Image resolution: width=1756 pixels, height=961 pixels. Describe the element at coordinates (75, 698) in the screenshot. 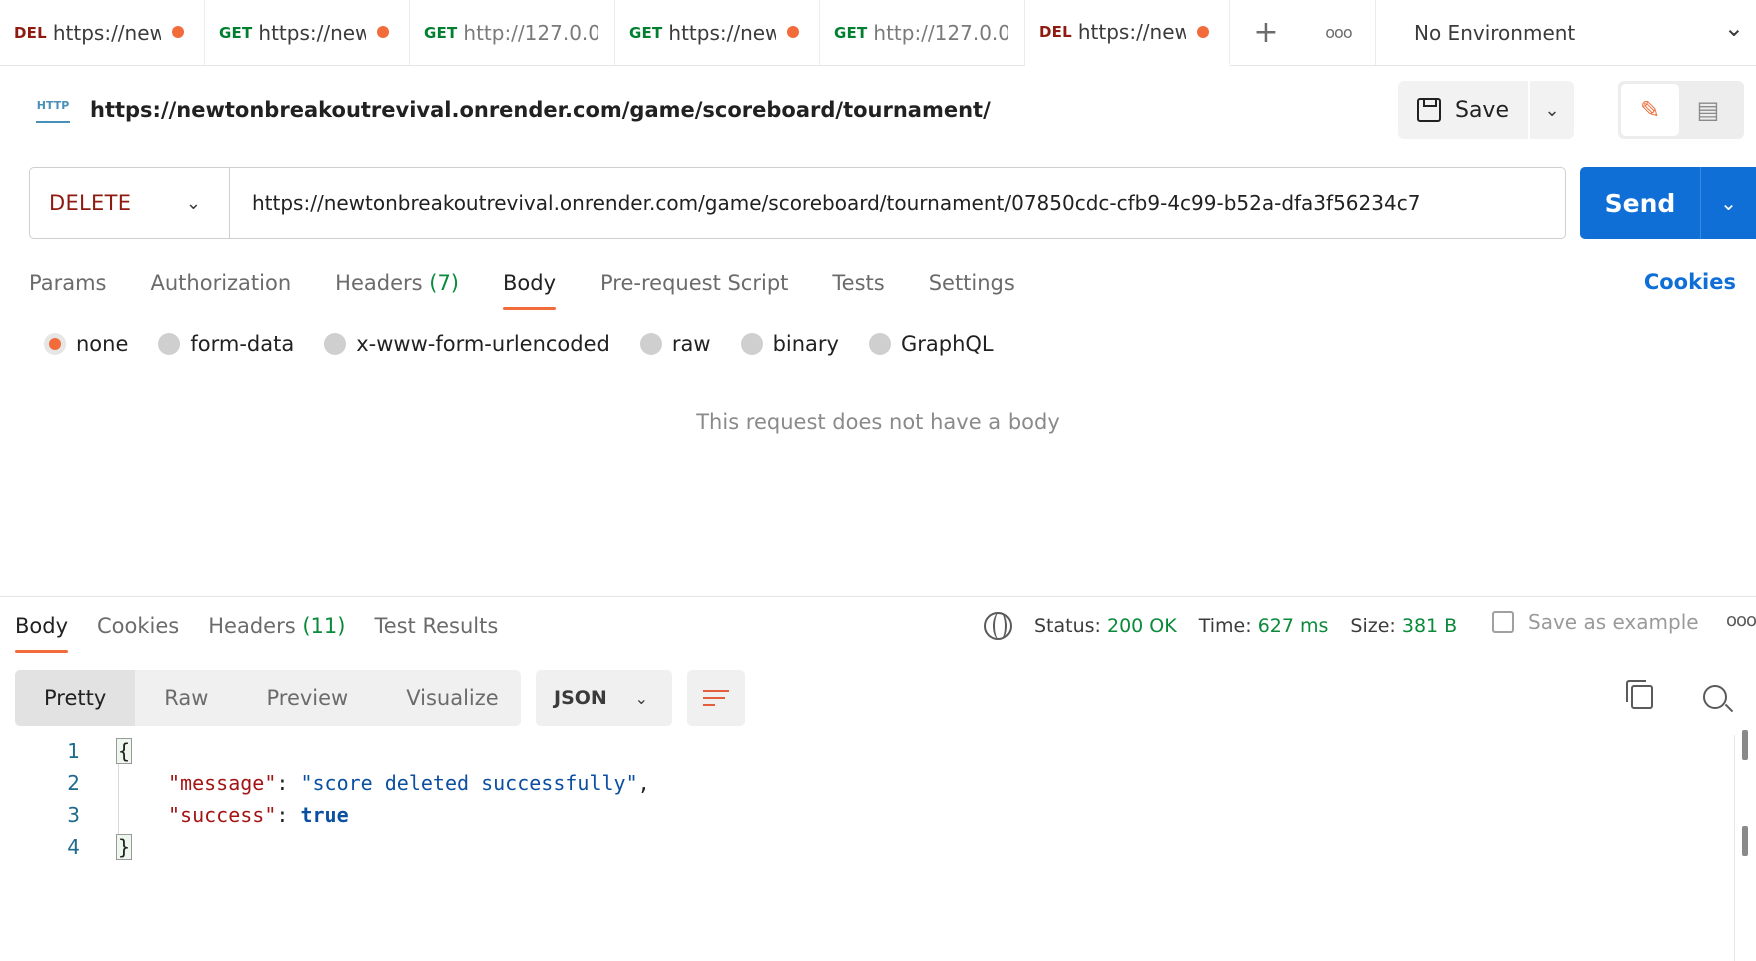

I see `view-mode-pretty: Pretty` at that location.